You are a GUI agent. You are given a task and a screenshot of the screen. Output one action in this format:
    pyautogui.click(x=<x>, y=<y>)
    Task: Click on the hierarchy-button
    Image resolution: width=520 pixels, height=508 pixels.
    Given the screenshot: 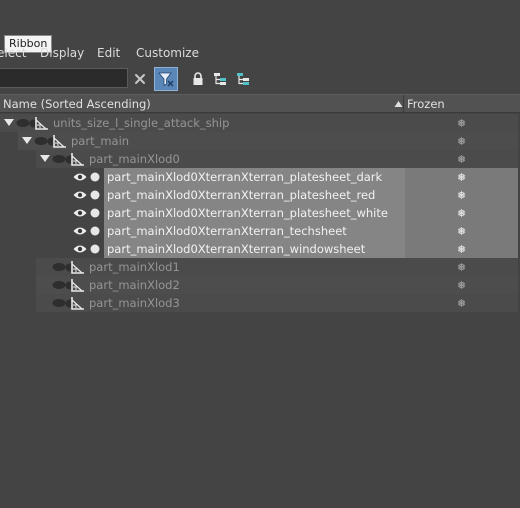 What is the action you would take?
    pyautogui.click(x=220, y=79)
    